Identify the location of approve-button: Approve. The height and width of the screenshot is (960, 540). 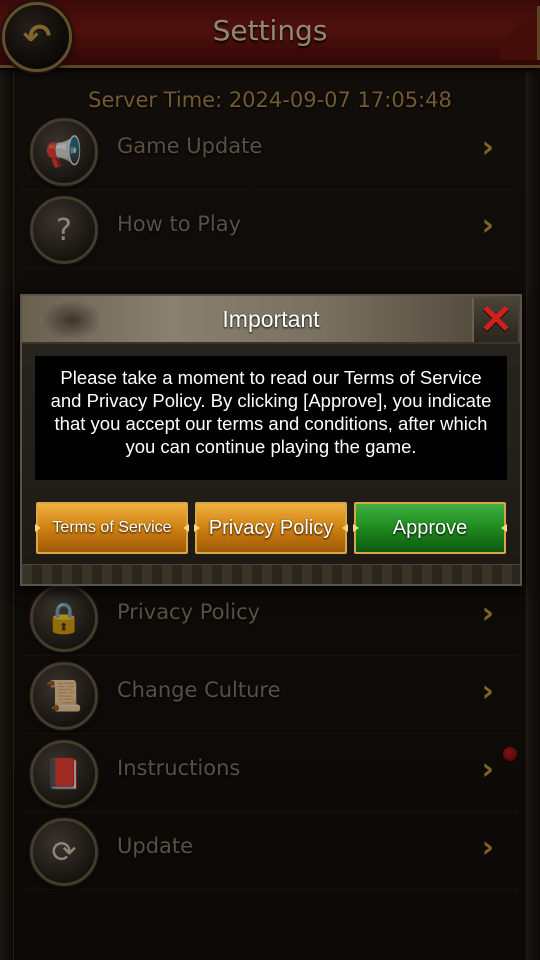
(430, 528).